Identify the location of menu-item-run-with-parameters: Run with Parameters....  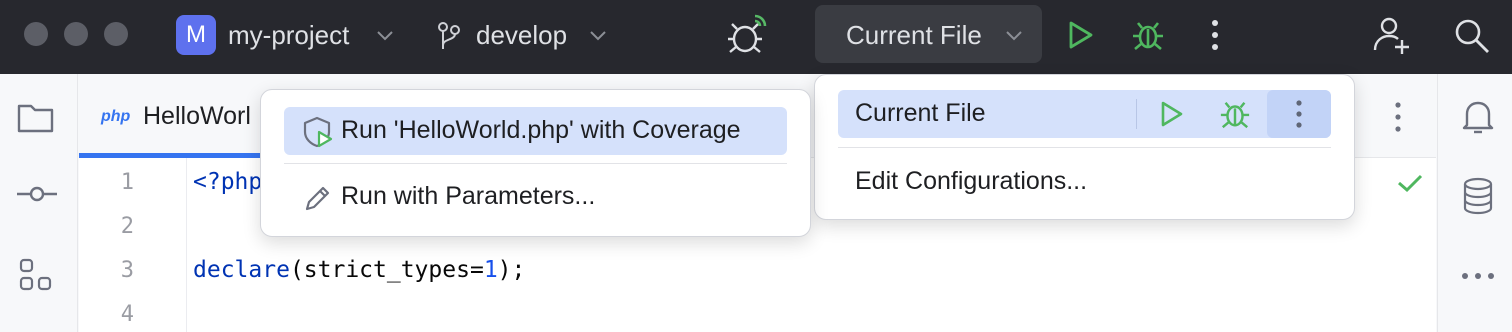
(535, 197).